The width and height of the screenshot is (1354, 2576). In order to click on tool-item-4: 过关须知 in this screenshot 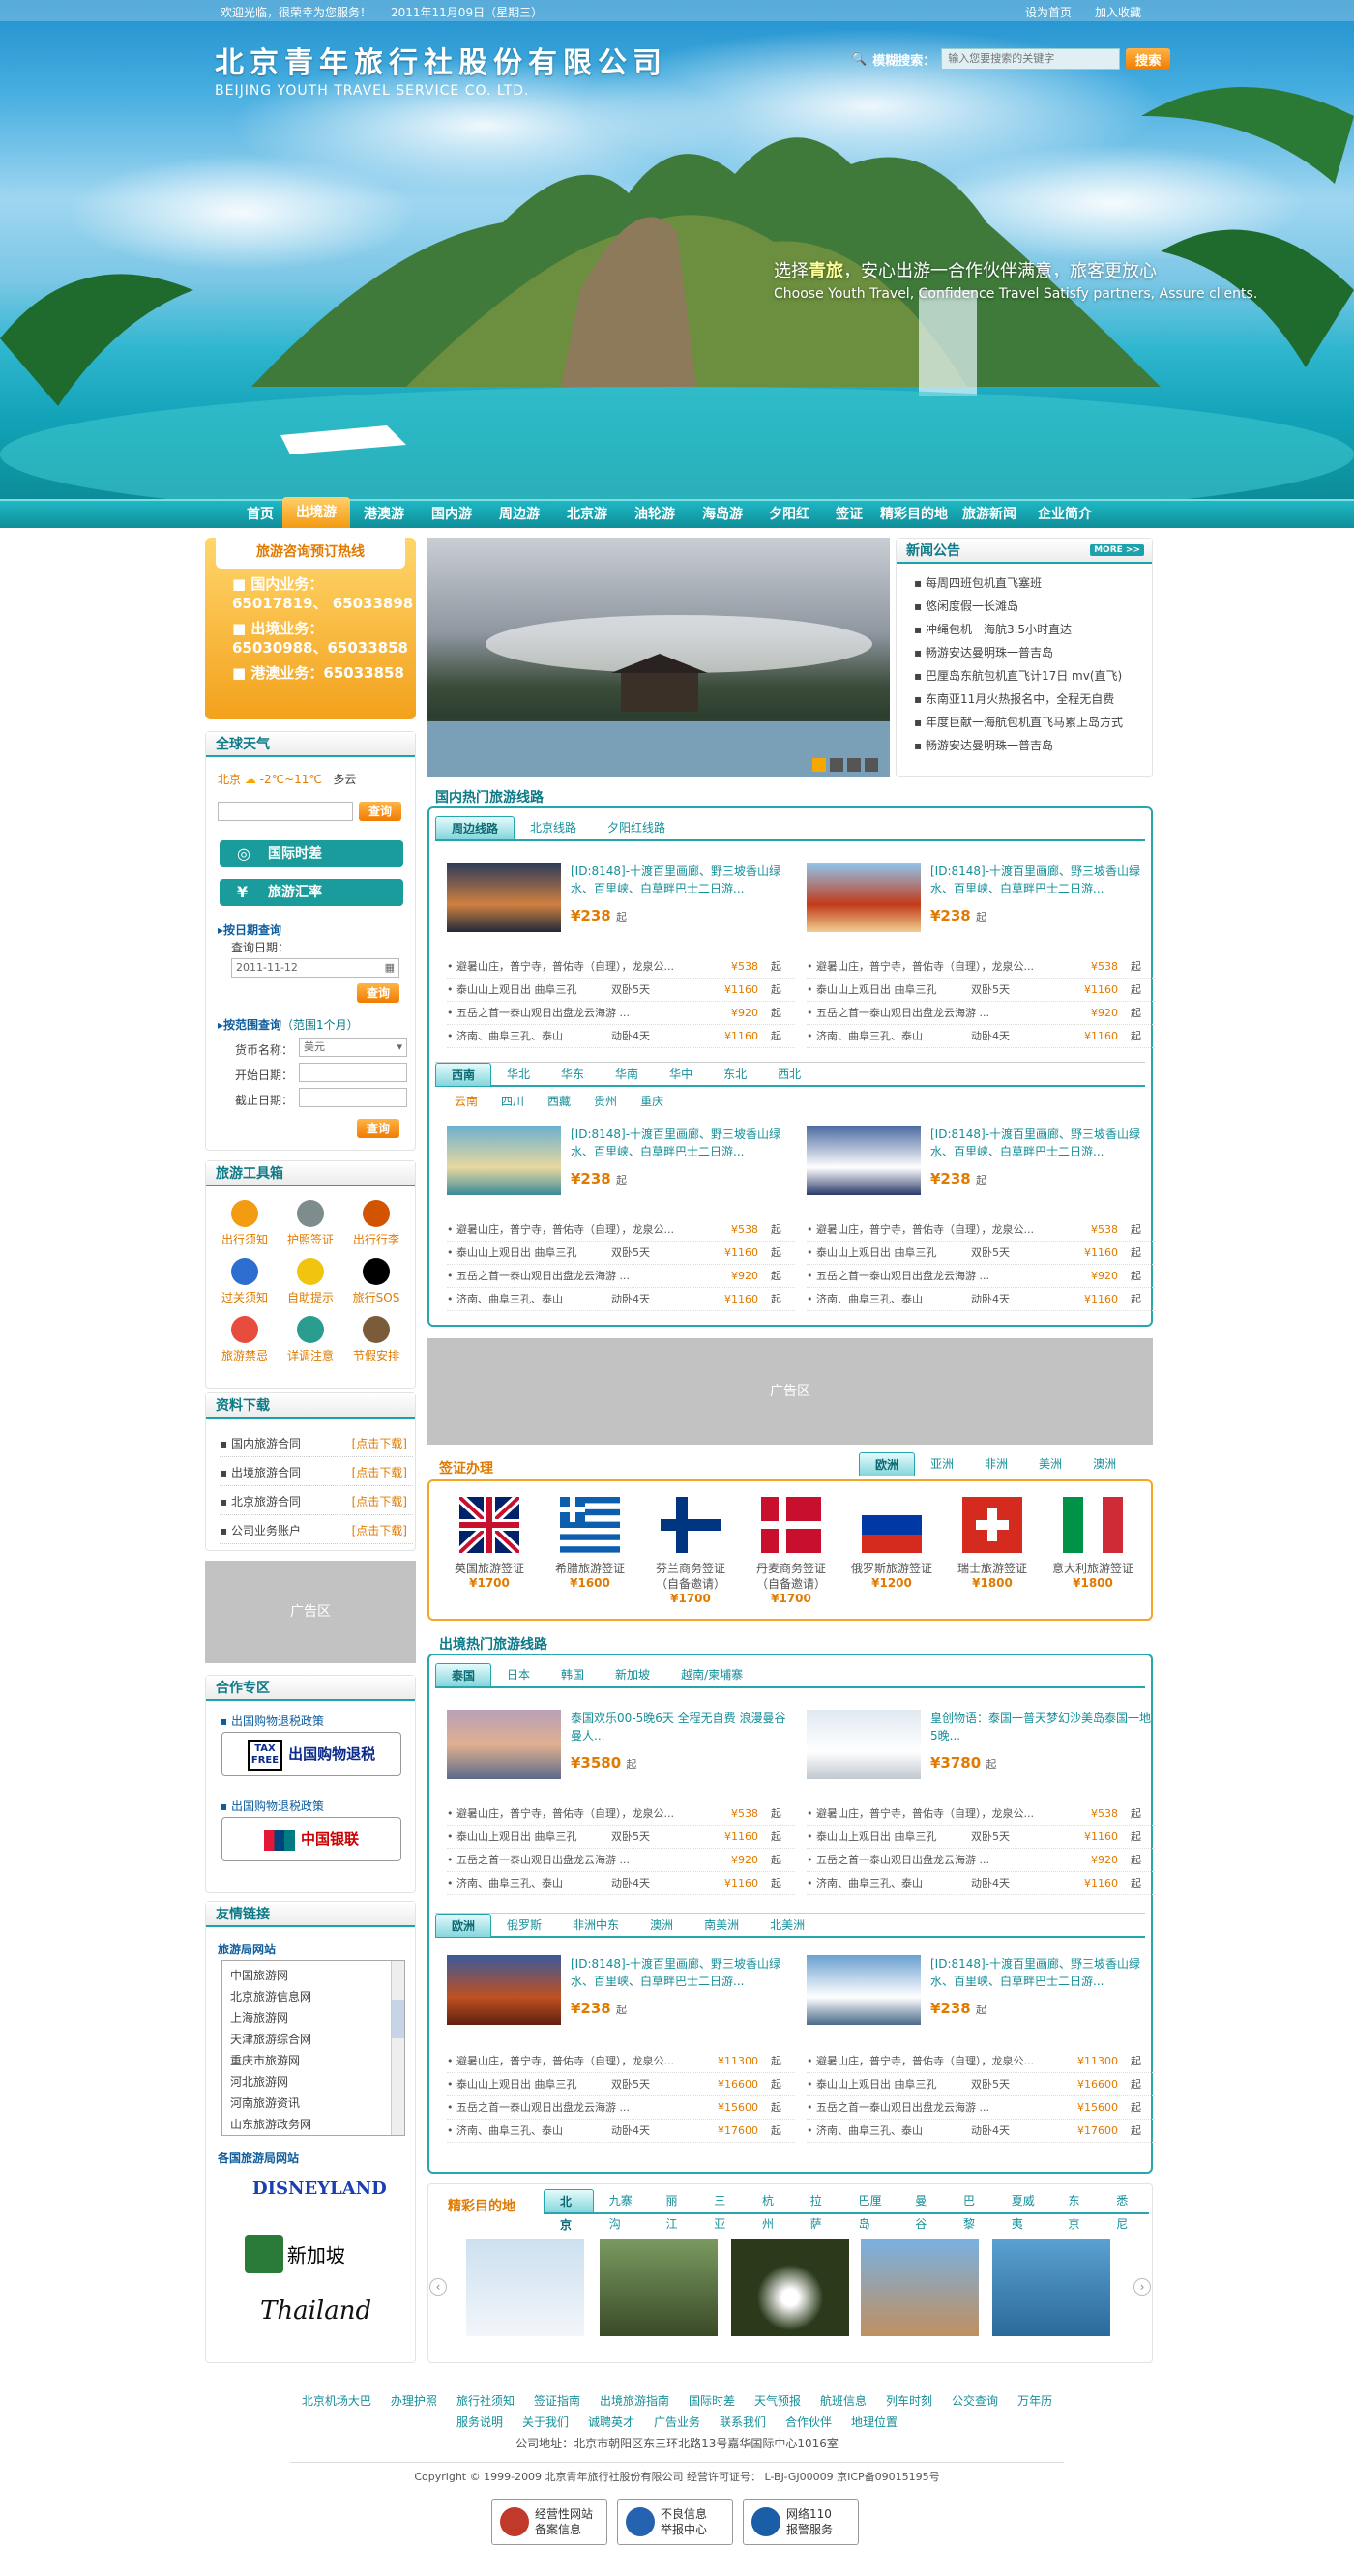, I will do `click(245, 1281)`.